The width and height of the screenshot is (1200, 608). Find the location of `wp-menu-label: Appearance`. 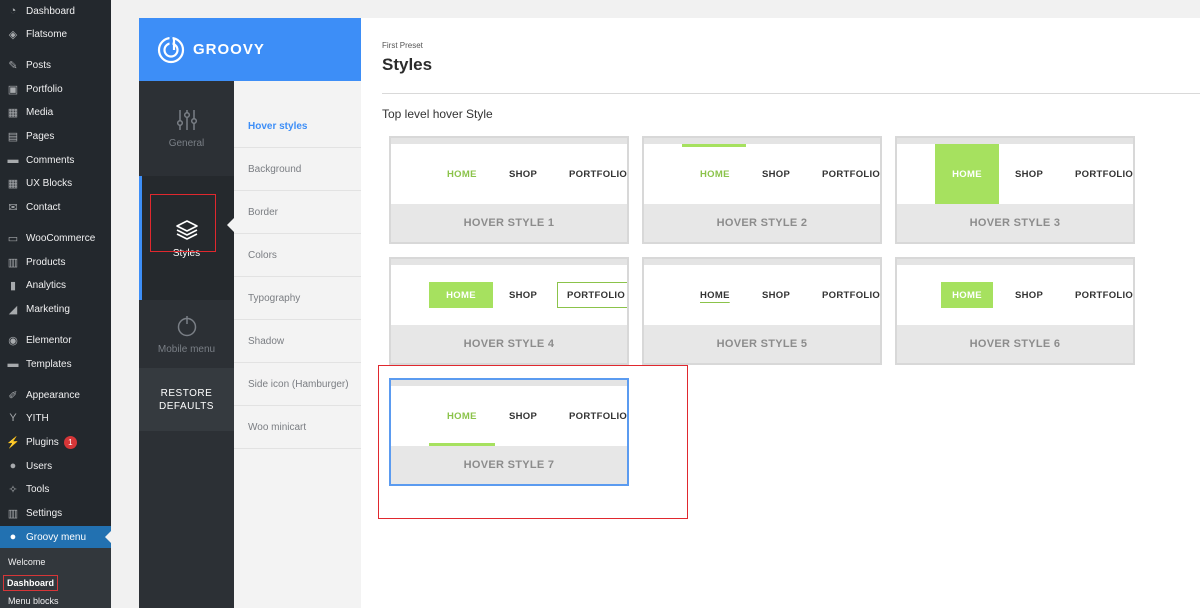

wp-menu-label: Appearance is located at coordinates (53, 395).